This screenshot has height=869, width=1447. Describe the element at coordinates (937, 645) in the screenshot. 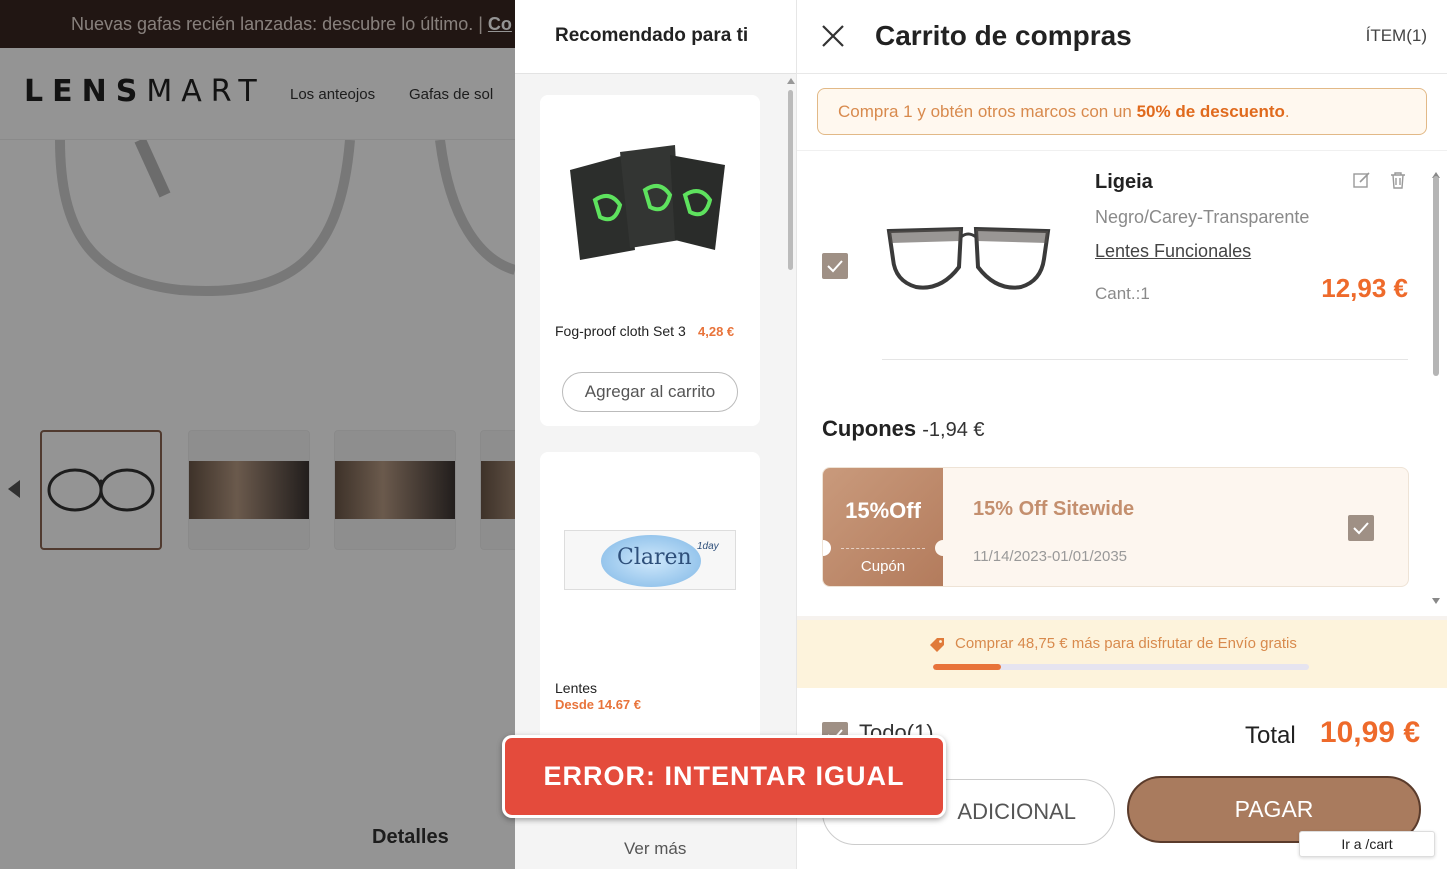

I see `tag-icon` at that location.